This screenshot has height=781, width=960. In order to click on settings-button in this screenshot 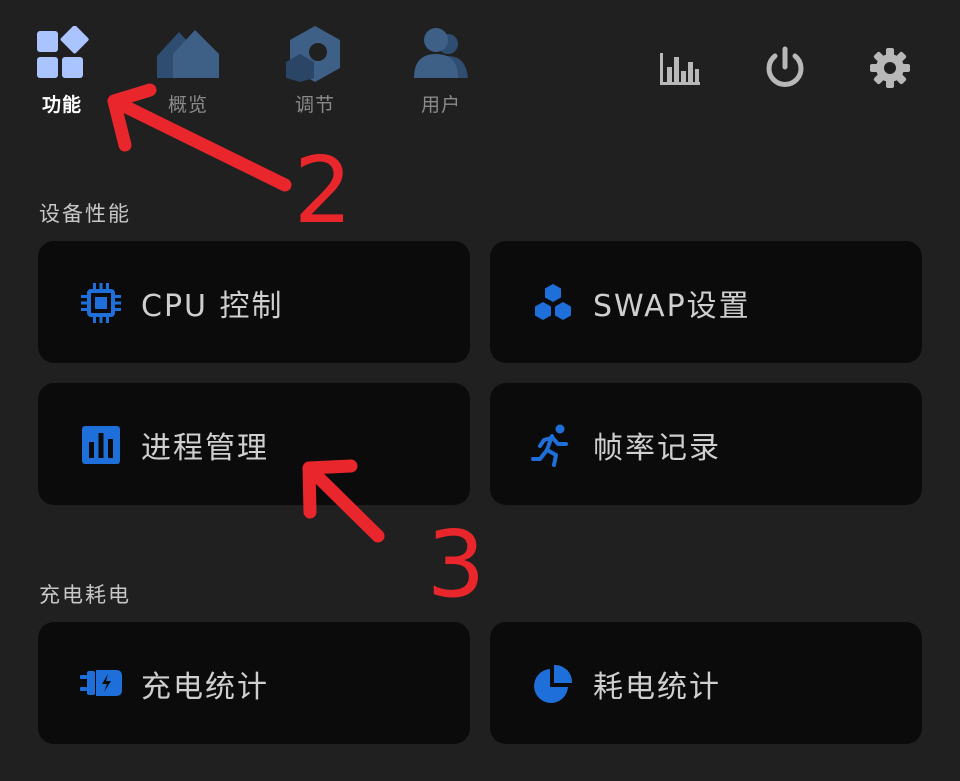, I will do `click(890, 68)`.